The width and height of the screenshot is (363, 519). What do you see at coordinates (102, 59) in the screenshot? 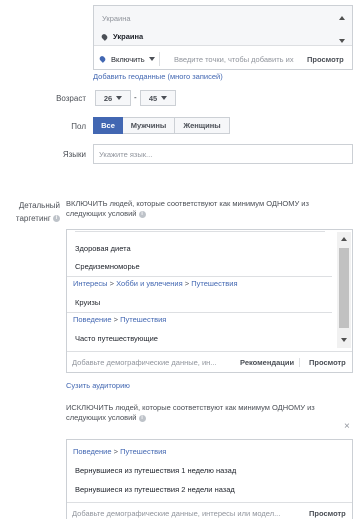
I see `include-pin-icon` at bounding box center [102, 59].